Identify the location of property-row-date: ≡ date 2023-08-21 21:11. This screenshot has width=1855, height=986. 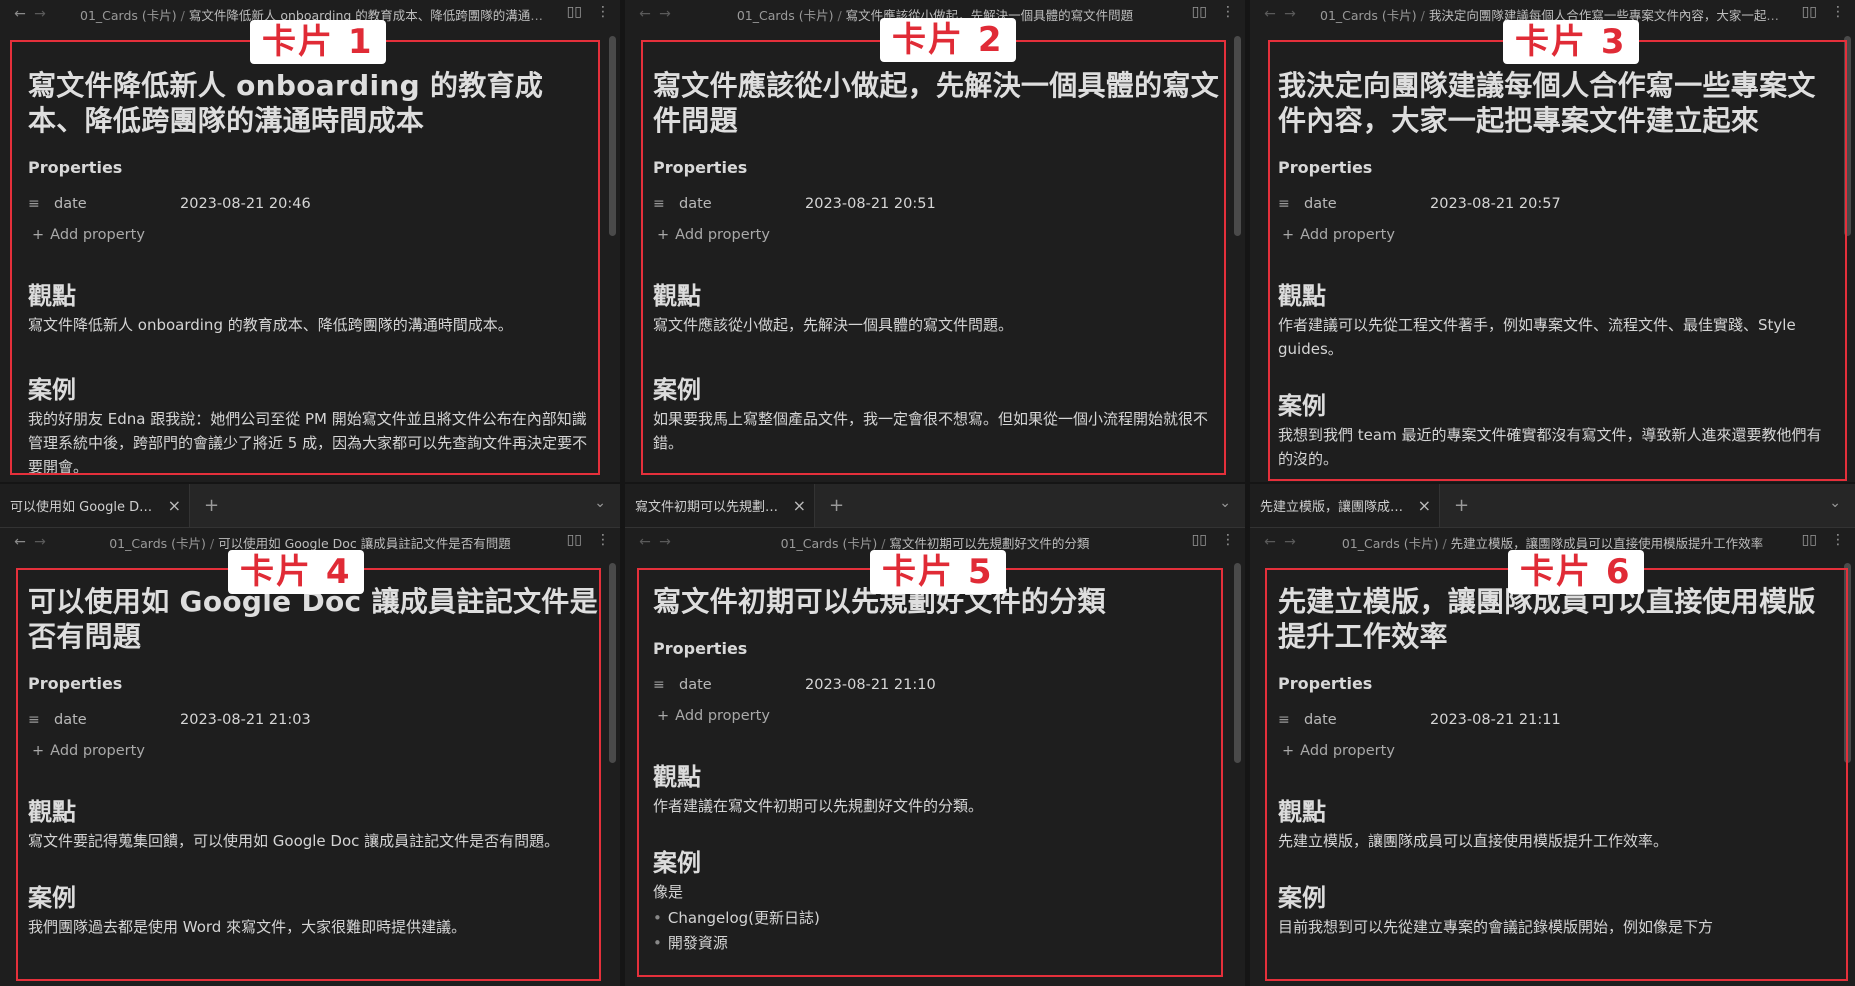
(1555, 720).